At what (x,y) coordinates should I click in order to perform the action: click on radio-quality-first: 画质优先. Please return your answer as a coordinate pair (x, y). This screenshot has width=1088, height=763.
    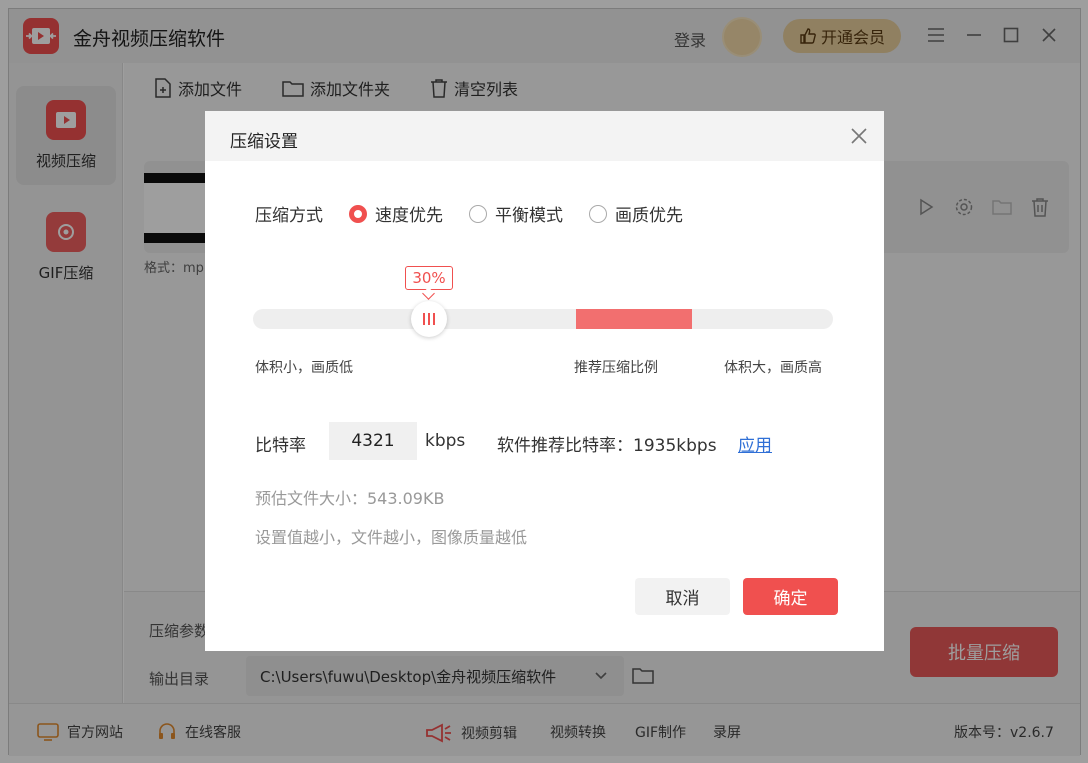
    Looking at the image, I should click on (636, 213).